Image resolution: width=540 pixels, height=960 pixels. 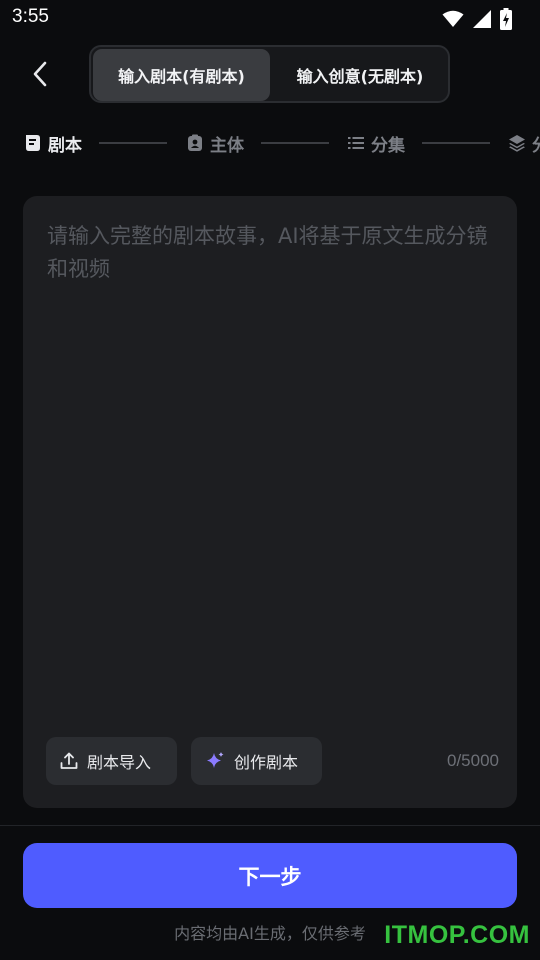 What do you see at coordinates (506, 19) in the screenshot?
I see `battery-icon` at bounding box center [506, 19].